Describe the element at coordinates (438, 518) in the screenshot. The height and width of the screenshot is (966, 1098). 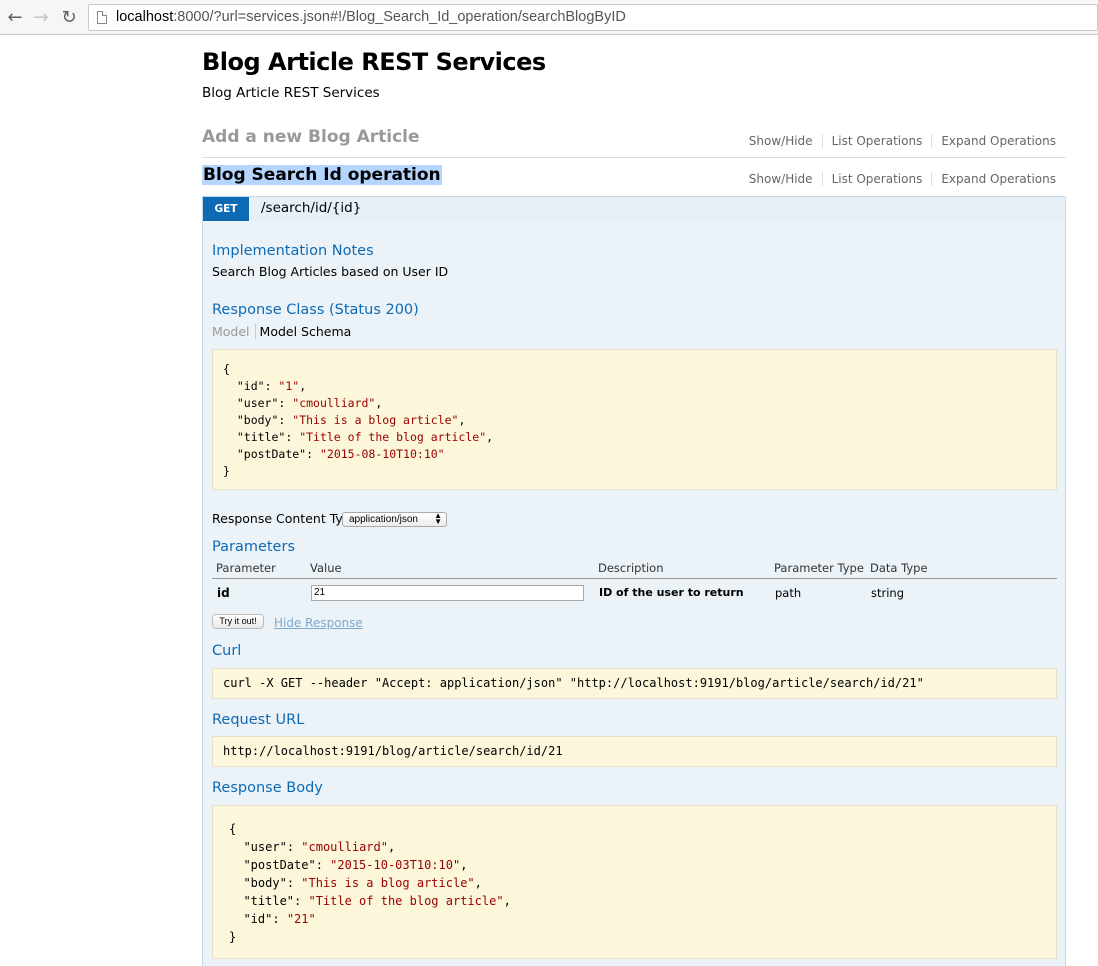
I see `select-arrows-icon: ▲ ▼` at that location.